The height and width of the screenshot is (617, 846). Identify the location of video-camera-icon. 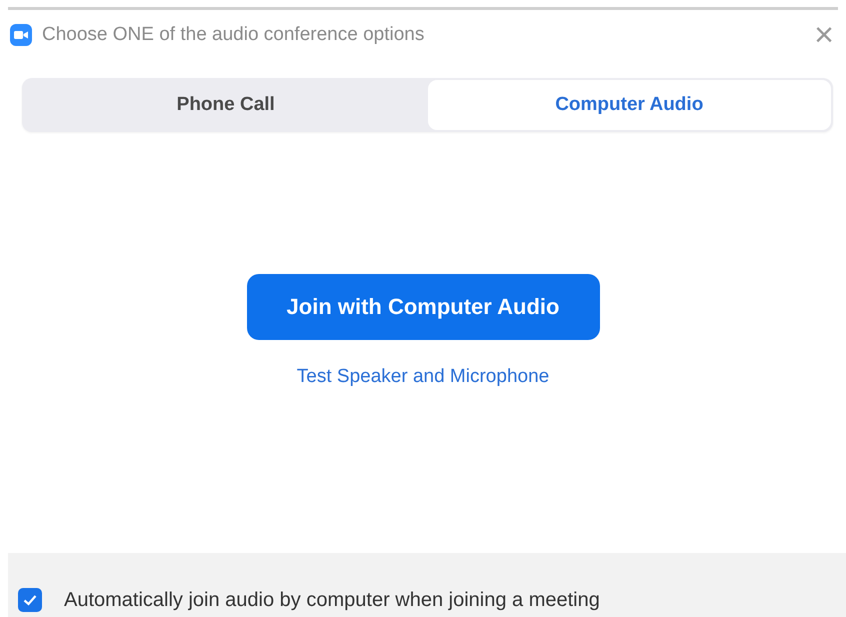
(21, 35).